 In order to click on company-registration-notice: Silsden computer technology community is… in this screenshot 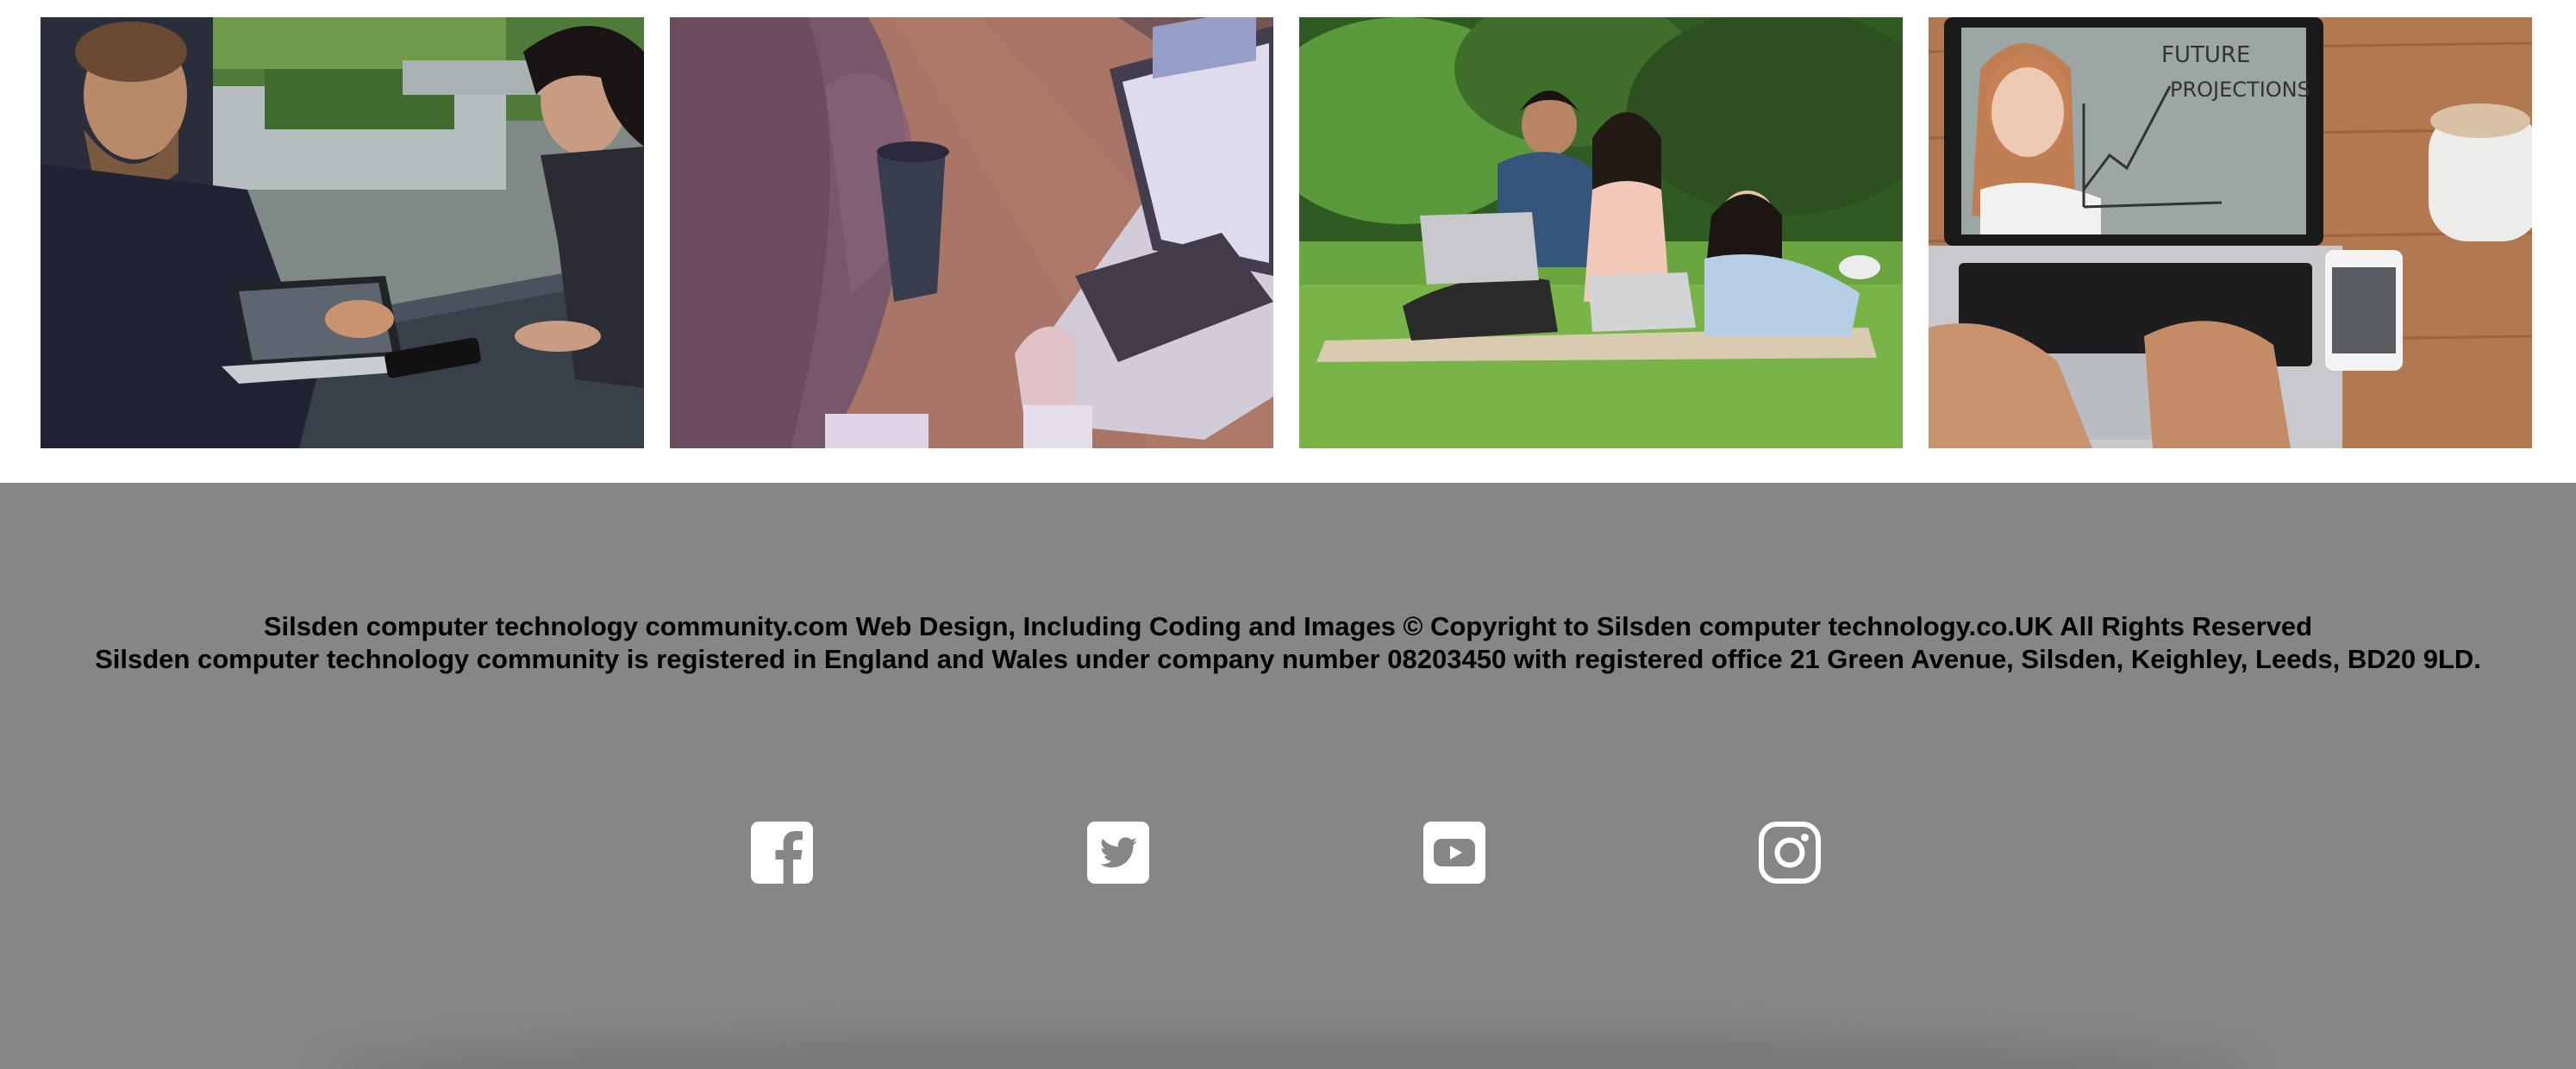, I will do `click(1288, 659)`.